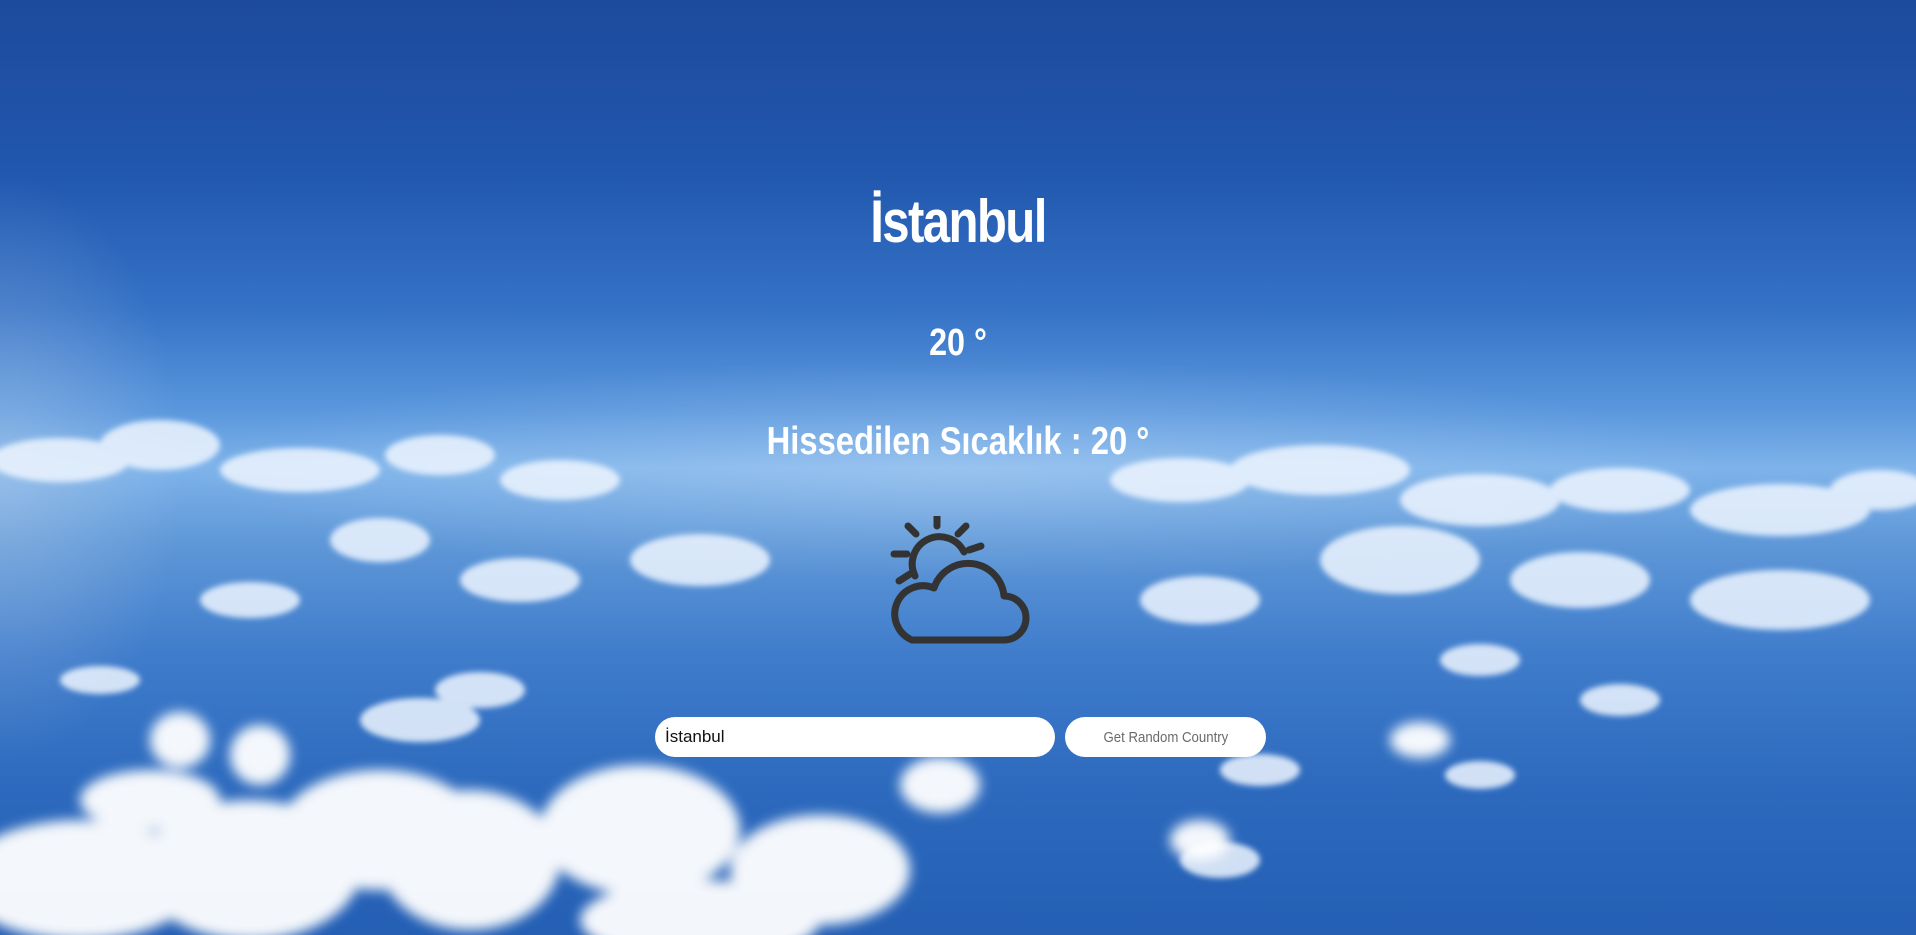  I want to click on get-random-country-label: Get Random Country, so click(1165, 737).